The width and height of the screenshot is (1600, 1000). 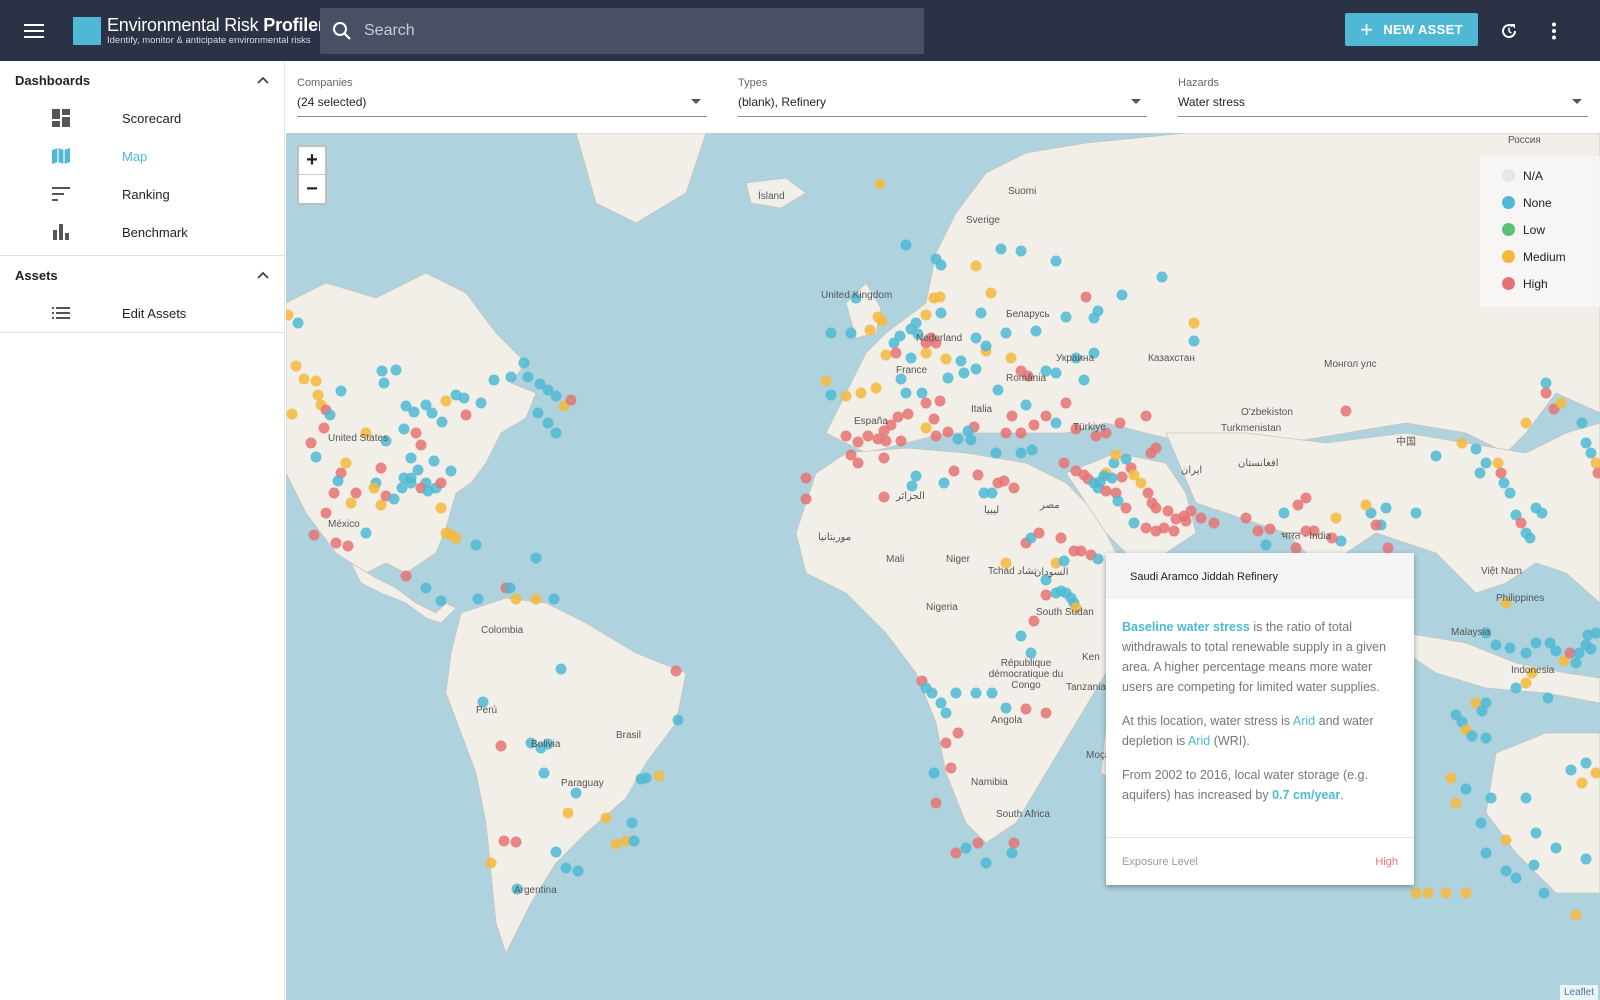 What do you see at coordinates (634, 31) in the screenshot?
I see `search-input` at bounding box center [634, 31].